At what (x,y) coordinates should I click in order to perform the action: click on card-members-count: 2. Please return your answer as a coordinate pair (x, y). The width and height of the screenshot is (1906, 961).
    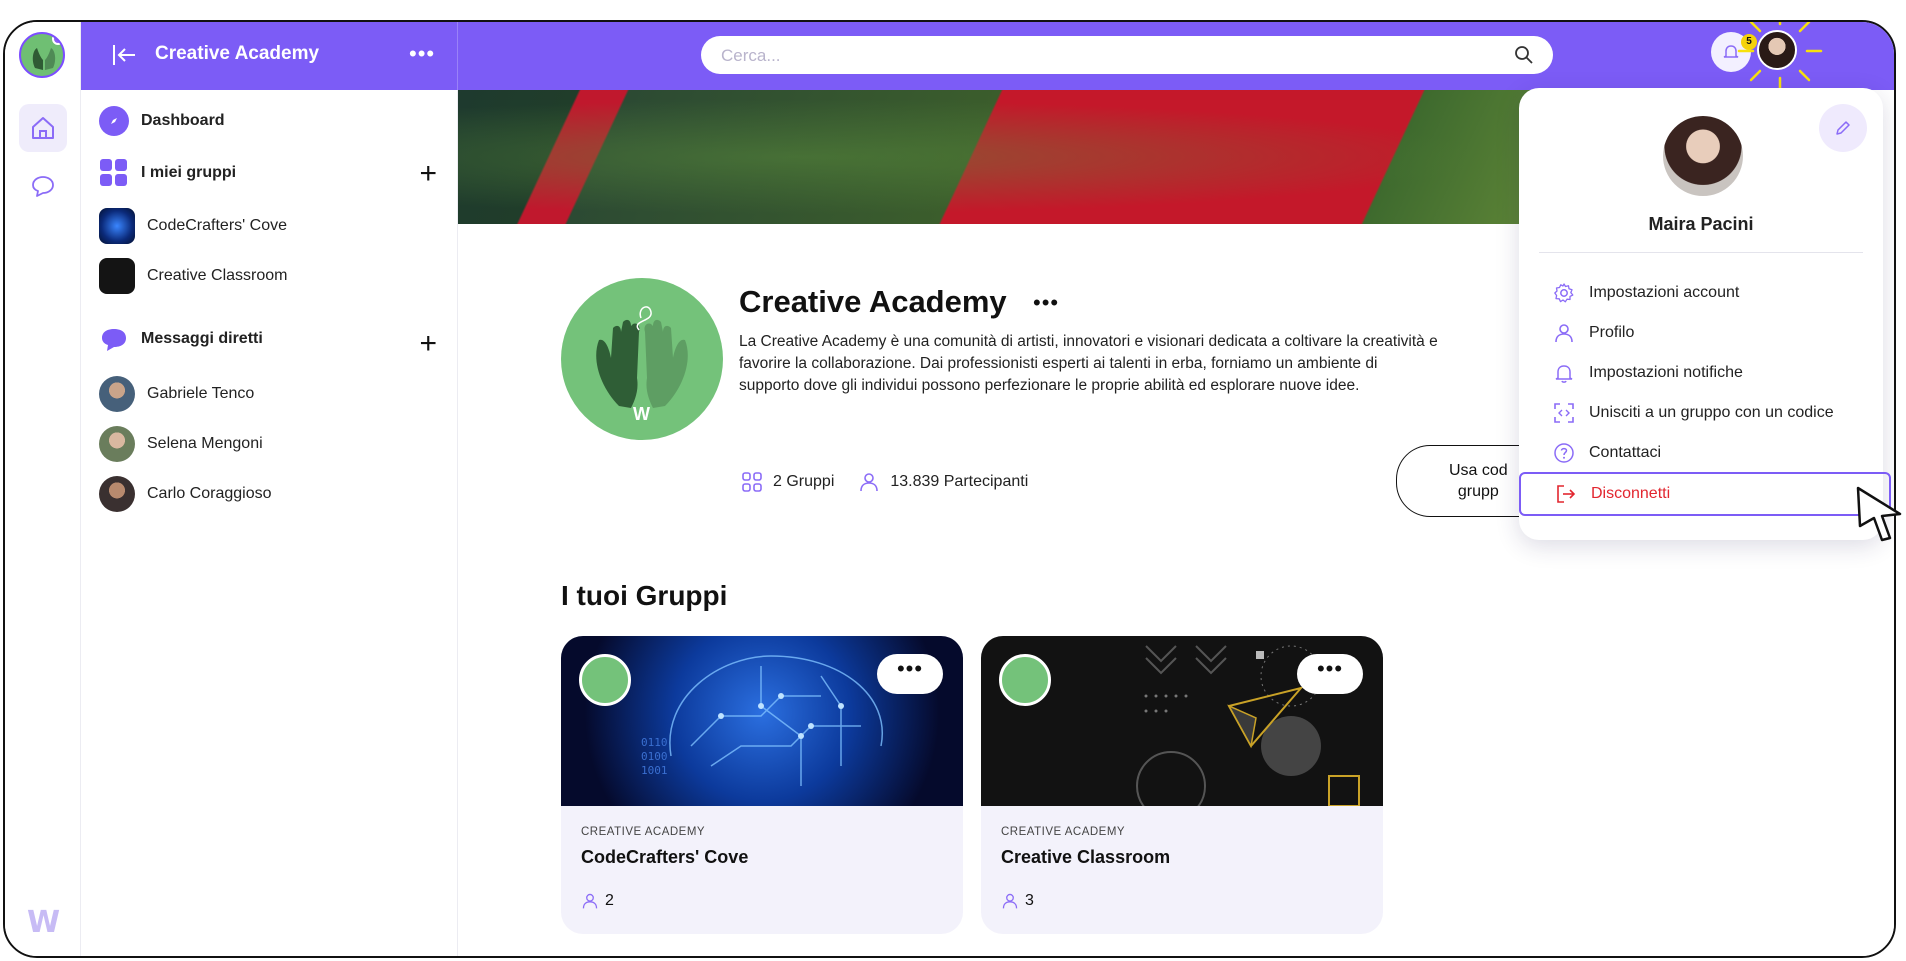
    Looking at the image, I should click on (609, 900).